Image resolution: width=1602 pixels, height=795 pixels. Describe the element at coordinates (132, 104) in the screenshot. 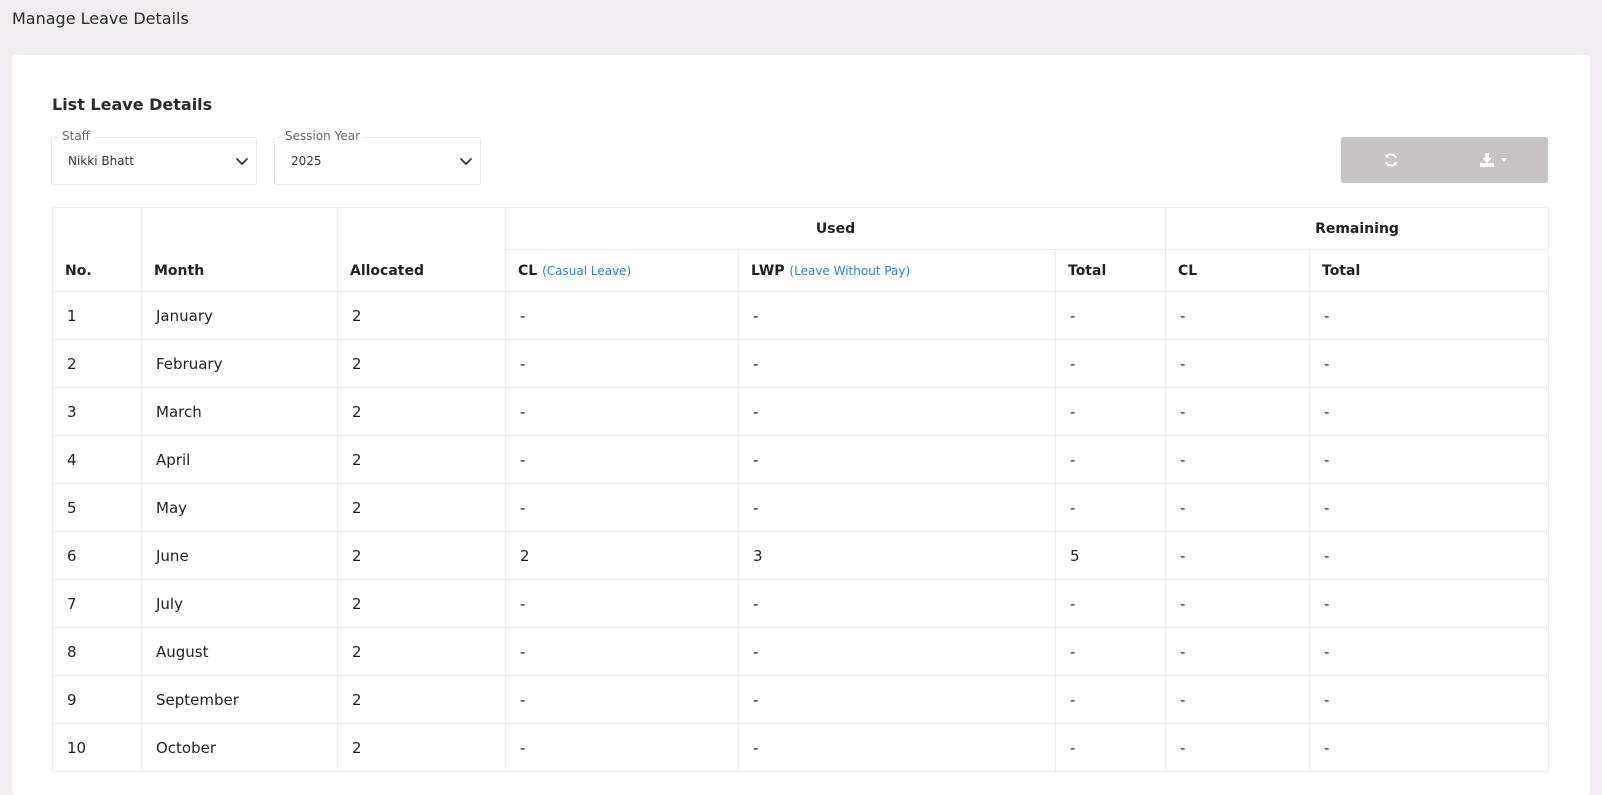

I see `card-title: List Leave Details` at that location.